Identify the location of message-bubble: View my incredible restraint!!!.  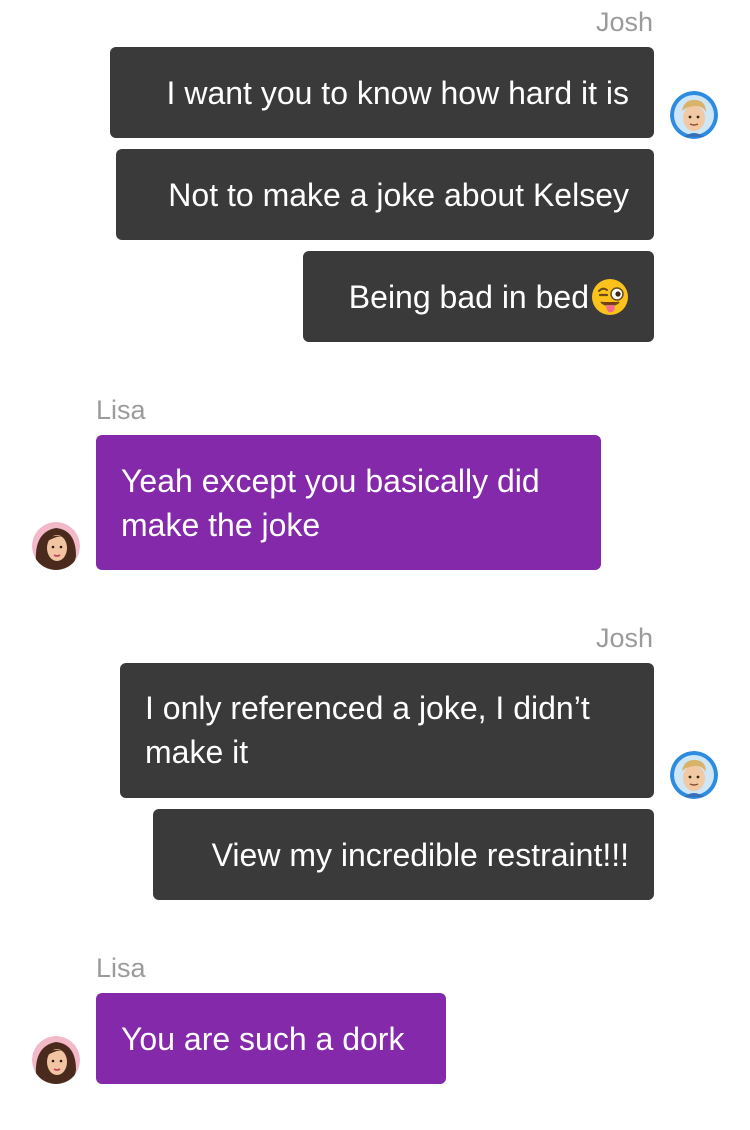
(403, 854).